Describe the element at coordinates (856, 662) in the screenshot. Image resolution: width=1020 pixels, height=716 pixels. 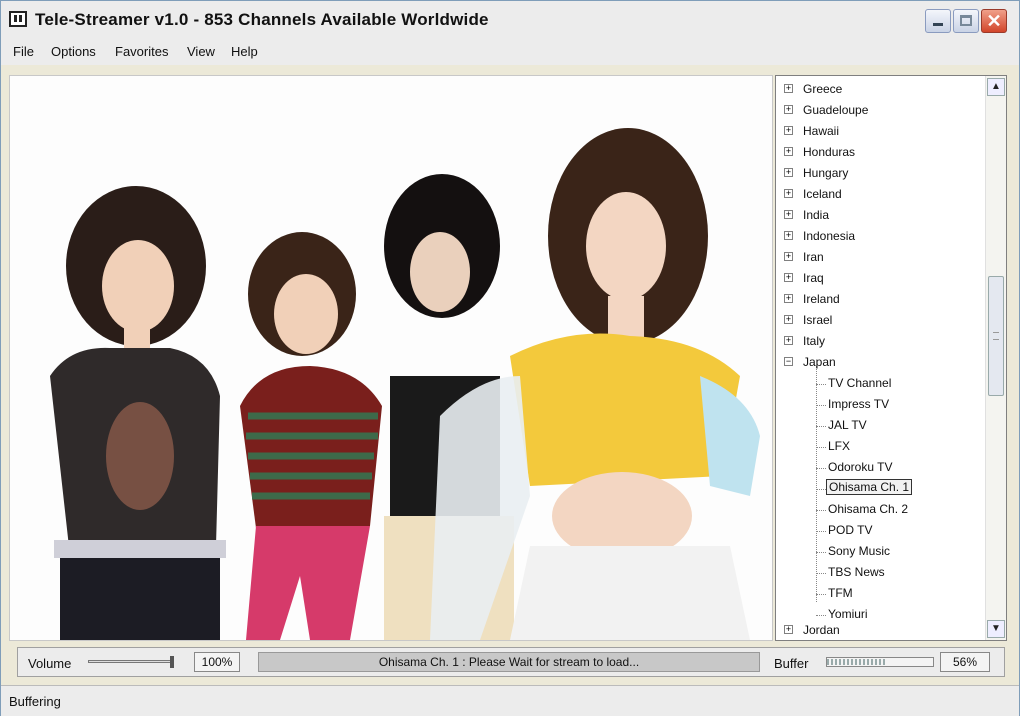
I see `buffer-progress-fill` at that location.